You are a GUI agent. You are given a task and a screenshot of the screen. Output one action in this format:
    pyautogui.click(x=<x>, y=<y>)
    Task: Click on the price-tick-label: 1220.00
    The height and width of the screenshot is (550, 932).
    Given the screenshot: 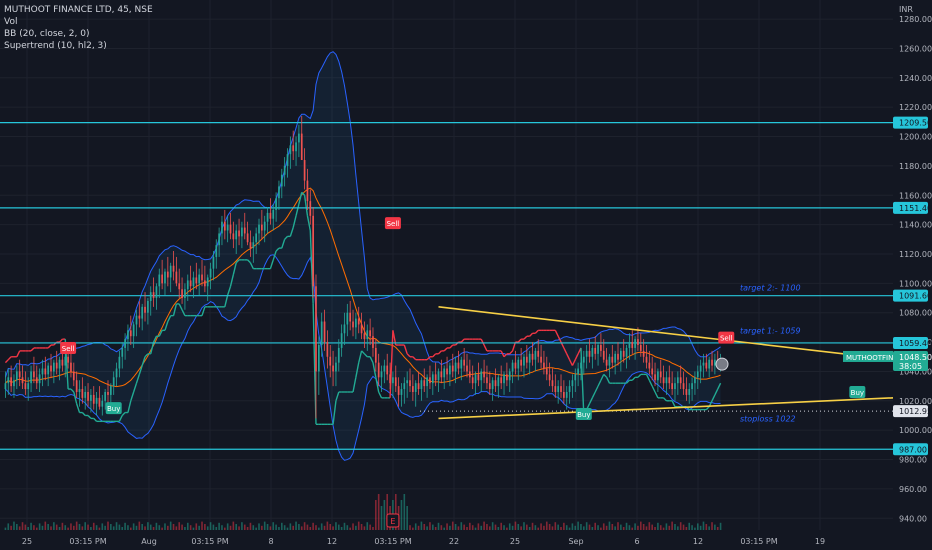 What is the action you would take?
    pyautogui.click(x=915, y=107)
    